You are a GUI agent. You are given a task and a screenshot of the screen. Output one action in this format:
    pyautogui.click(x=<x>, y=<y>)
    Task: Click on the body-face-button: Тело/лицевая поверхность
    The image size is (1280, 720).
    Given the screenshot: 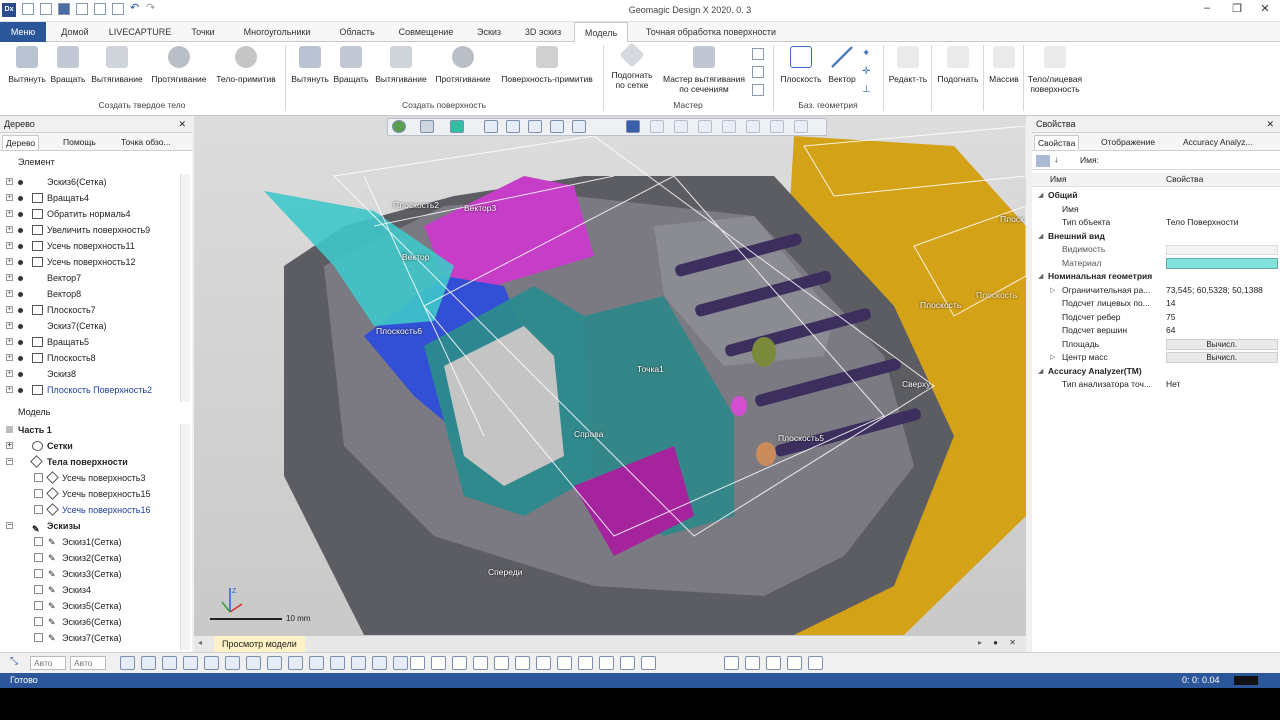 What is the action you would take?
    pyautogui.click(x=1055, y=74)
    